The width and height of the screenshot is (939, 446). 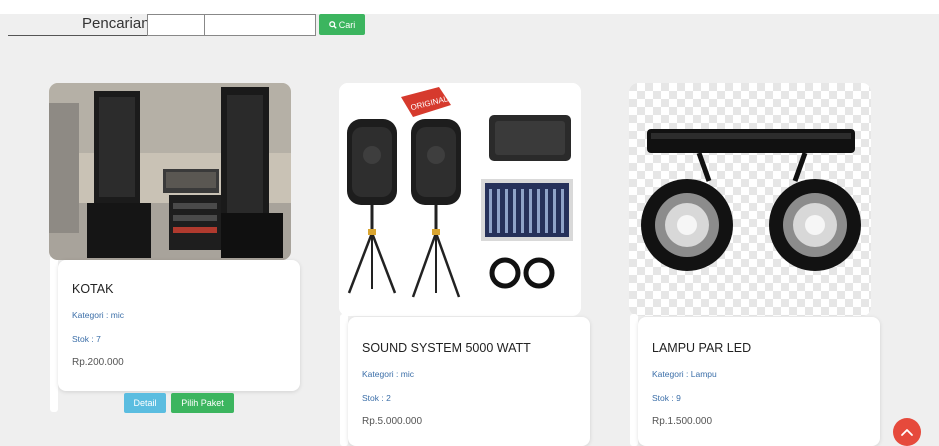 What do you see at coordinates (93, 289) in the screenshot?
I see `product-title: KOTAK` at bounding box center [93, 289].